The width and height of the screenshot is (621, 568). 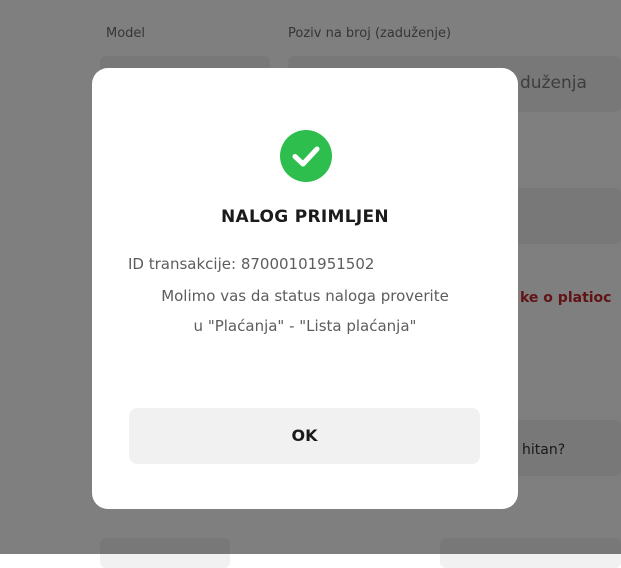 What do you see at coordinates (305, 326) in the screenshot?
I see `status-message-line-2: u "Plaćanja" - "Lista plaćanja"` at bounding box center [305, 326].